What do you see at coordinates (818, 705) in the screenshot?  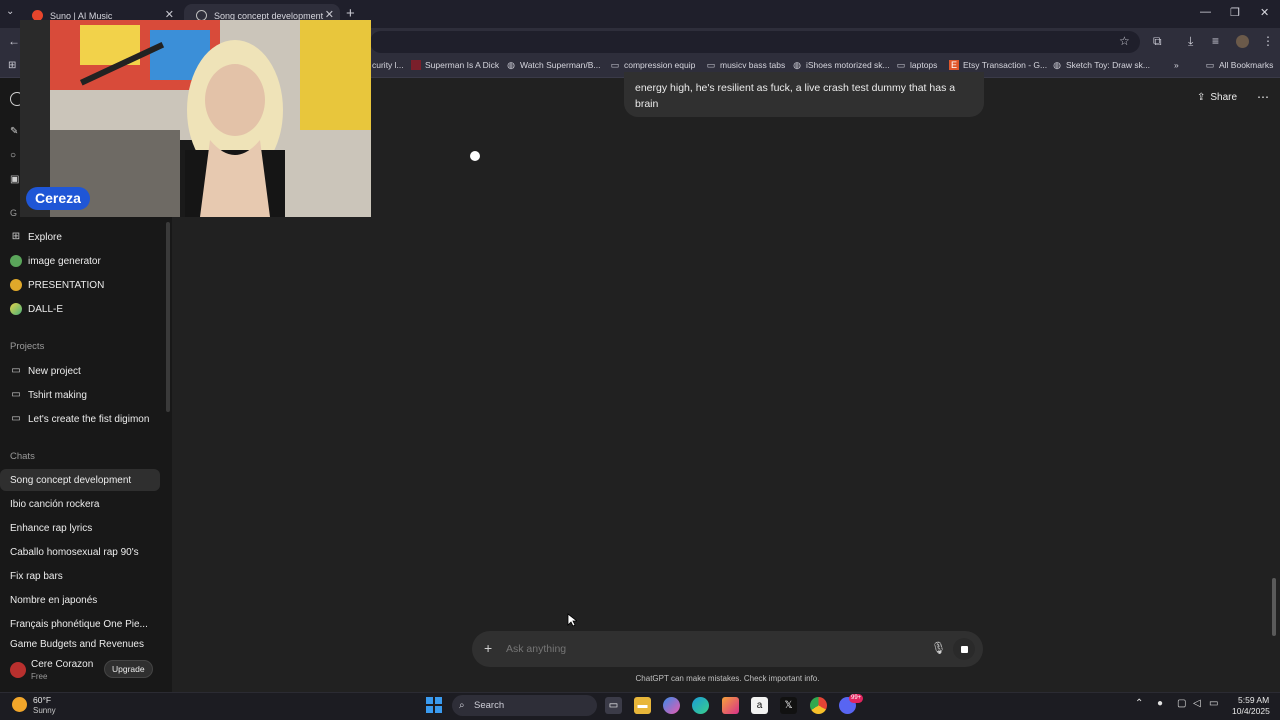 I see `chrome-icon` at bounding box center [818, 705].